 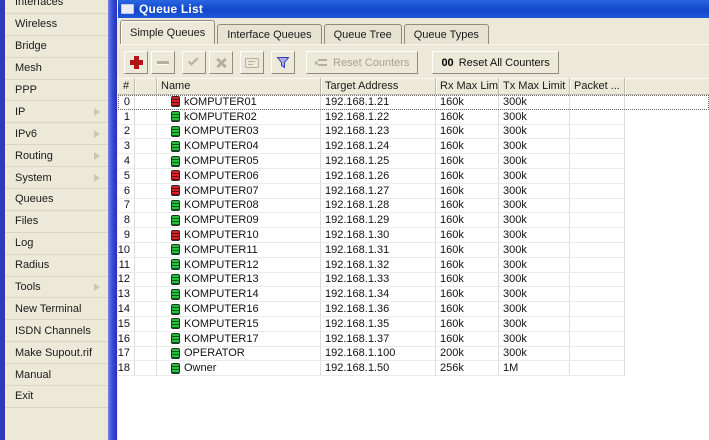 What do you see at coordinates (168, 32) in the screenshot?
I see `tab-simple-queues: Simple Queues` at bounding box center [168, 32].